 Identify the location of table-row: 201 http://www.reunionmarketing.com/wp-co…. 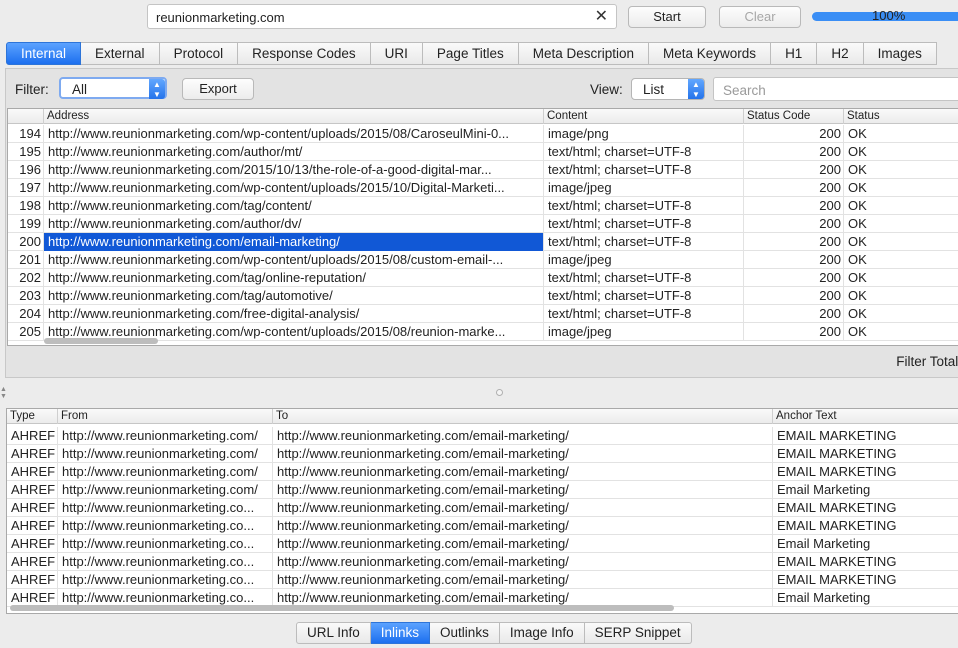
(483, 260).